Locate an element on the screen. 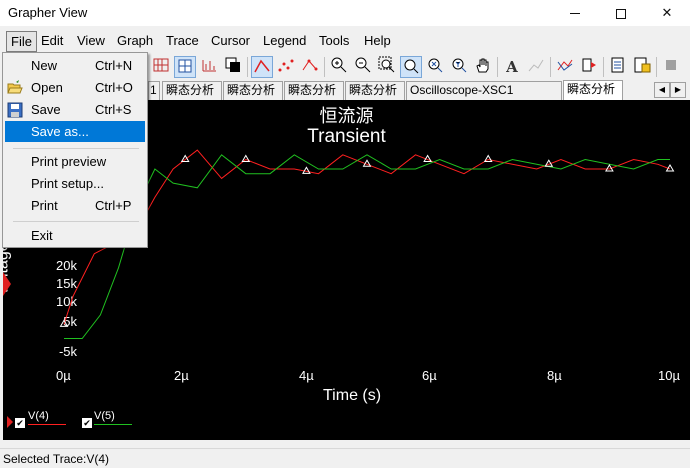  status-text: Selected Trace:V(4) is located at coordinates (56, 459).